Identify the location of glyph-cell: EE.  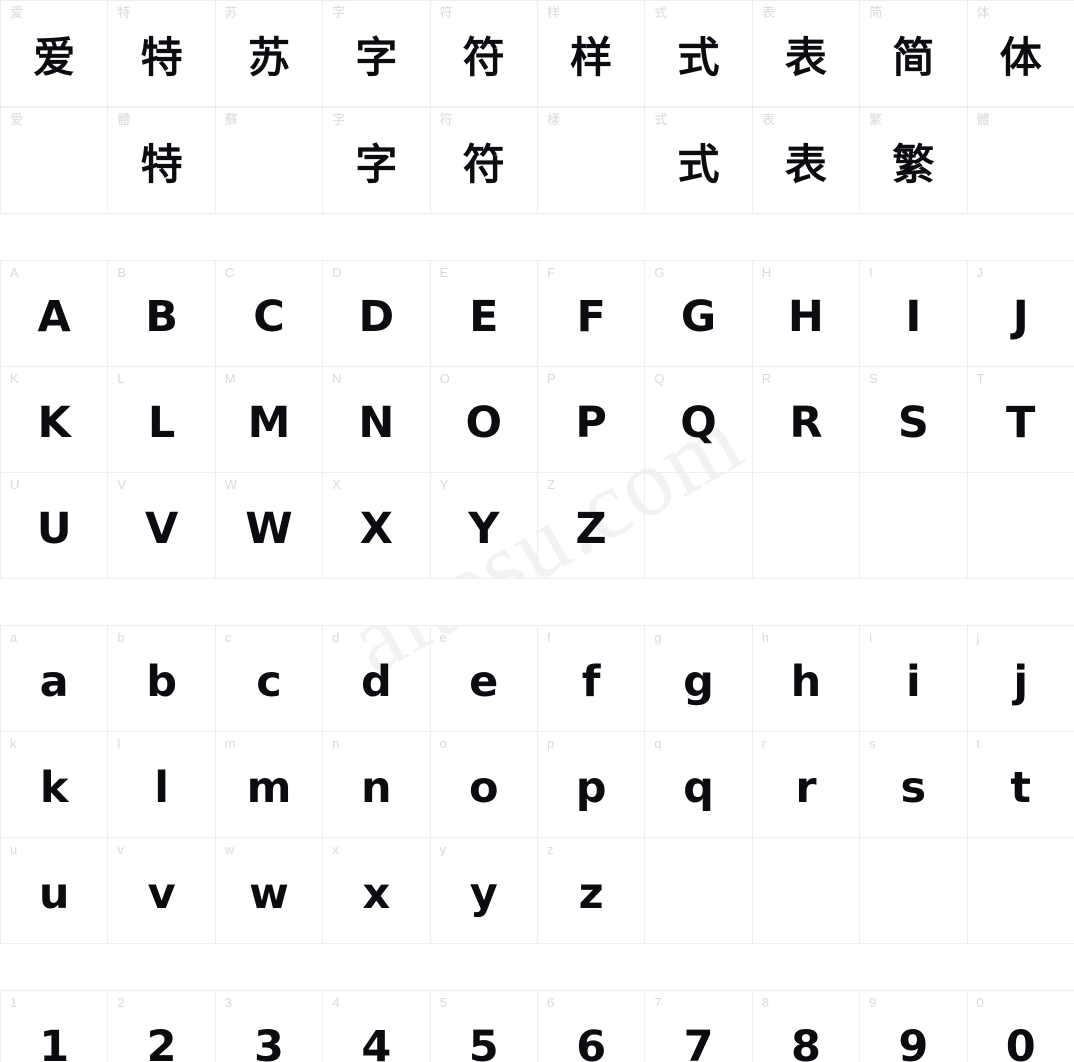
(484, 314).